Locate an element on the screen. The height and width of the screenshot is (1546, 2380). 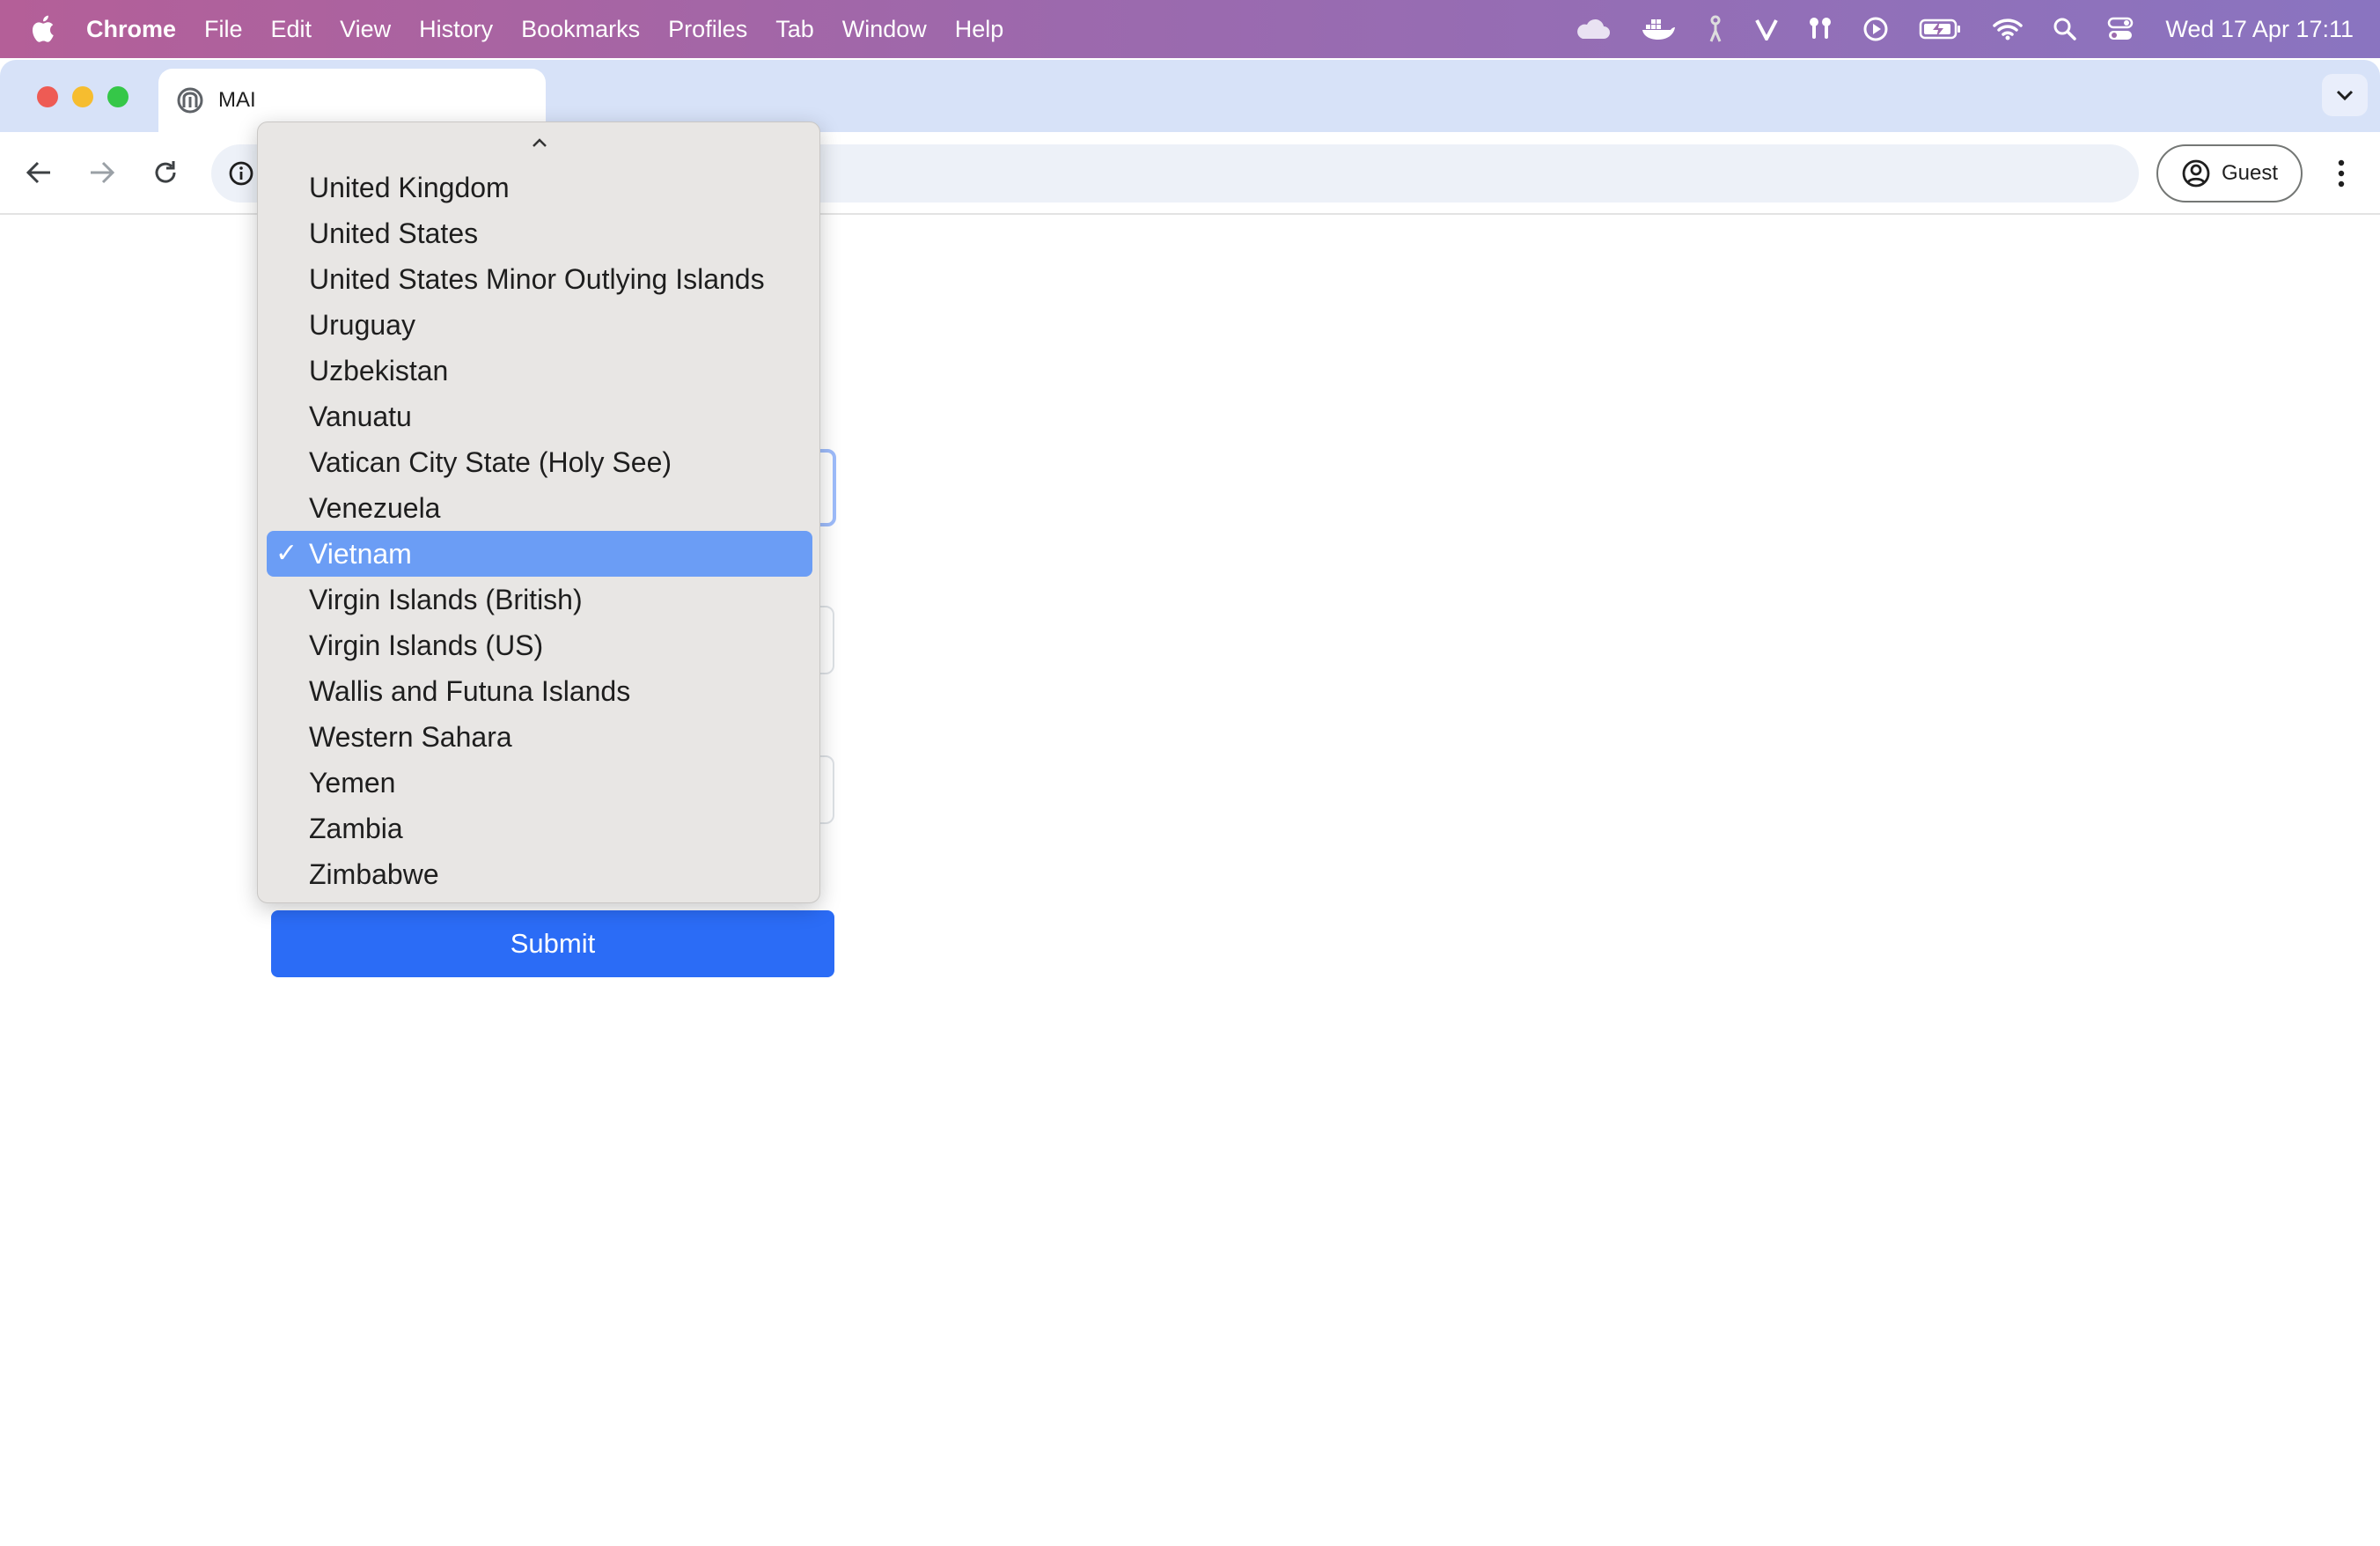
wifi-icon is located at coordinates (2008, 29).